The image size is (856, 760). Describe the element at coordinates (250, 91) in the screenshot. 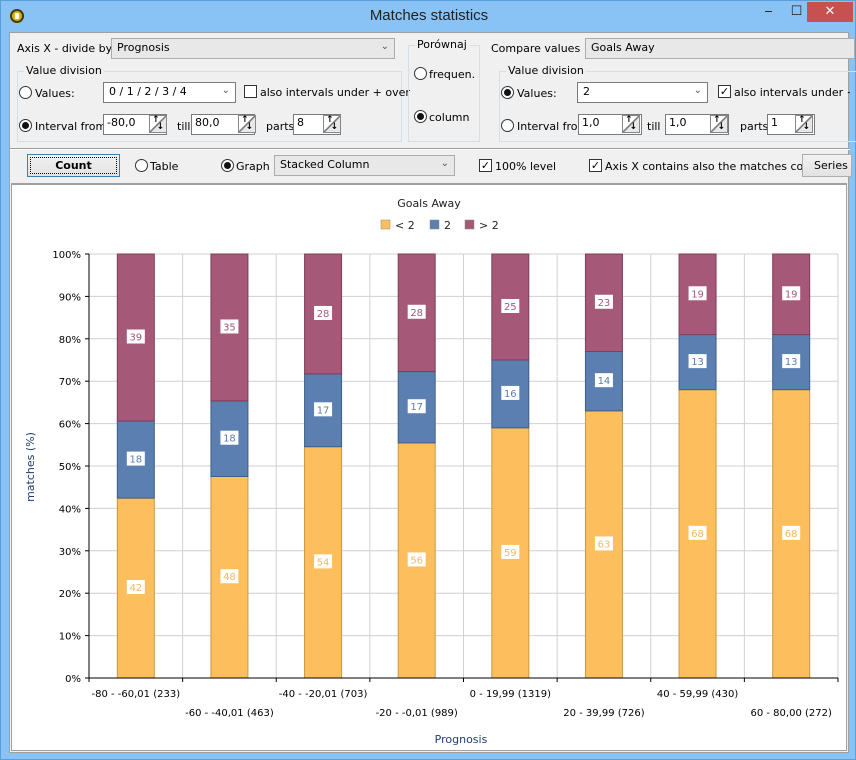

I see `axis-x-also-intervals-checkbox` at that location.